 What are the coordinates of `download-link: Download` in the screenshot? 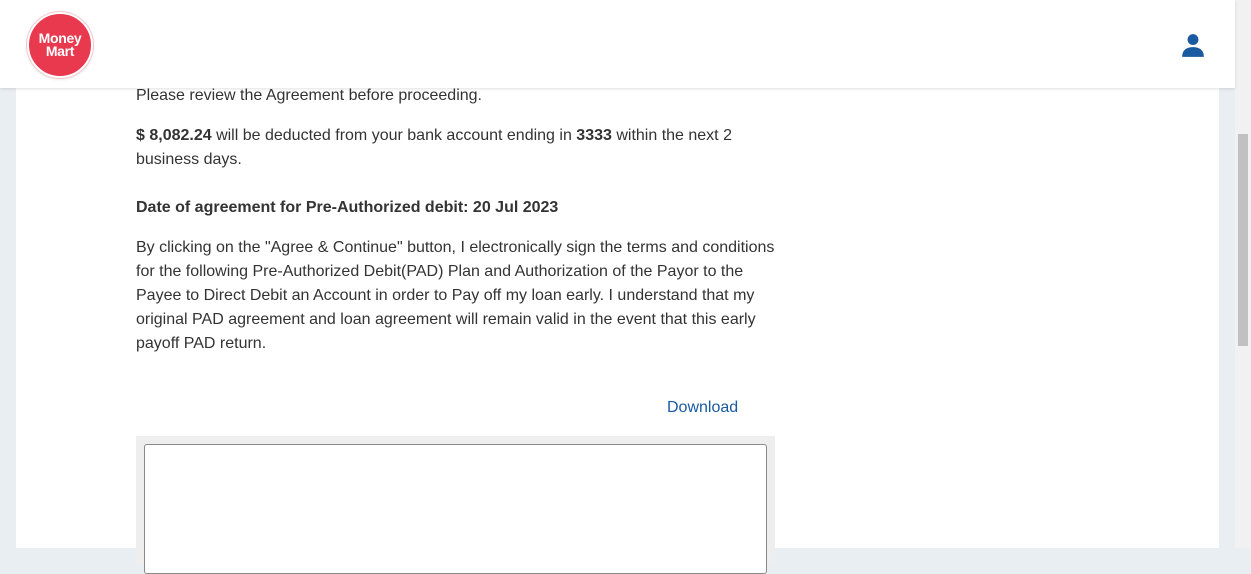 It's located at (702, 408).